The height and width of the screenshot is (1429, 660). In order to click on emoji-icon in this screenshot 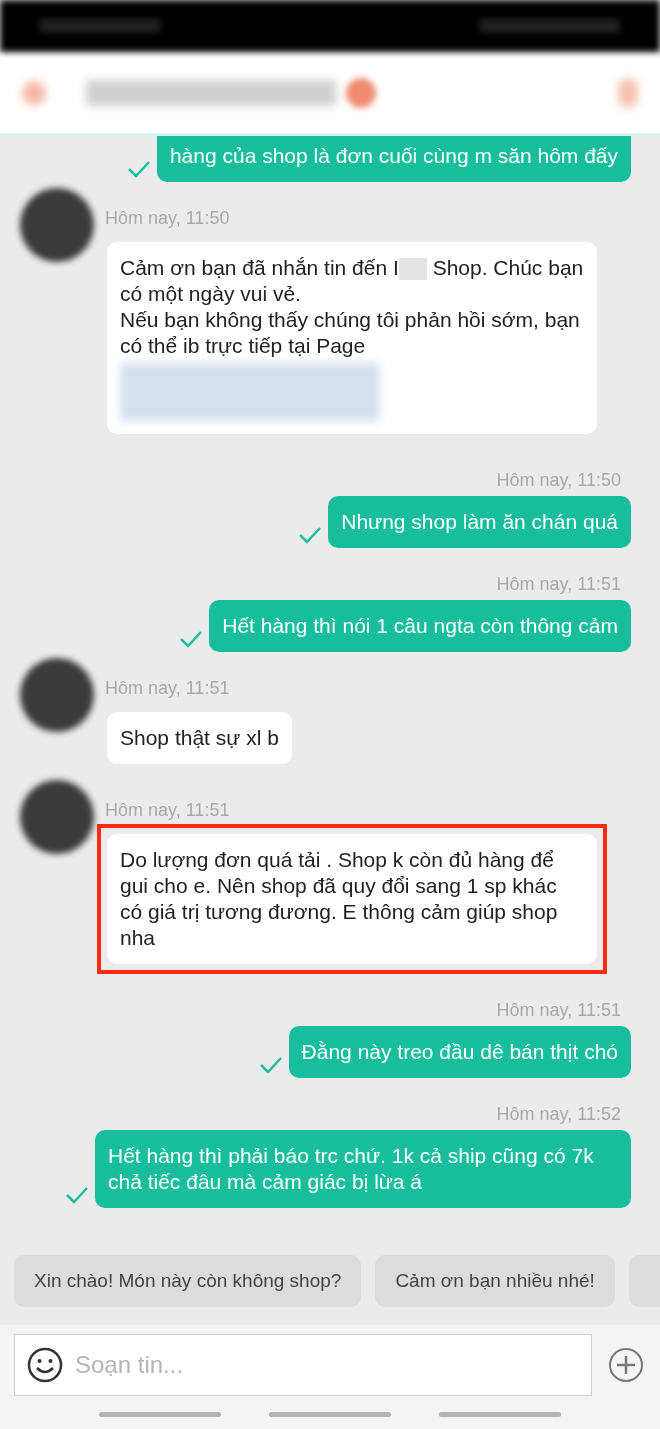, I will do `click(45, 1365)`.